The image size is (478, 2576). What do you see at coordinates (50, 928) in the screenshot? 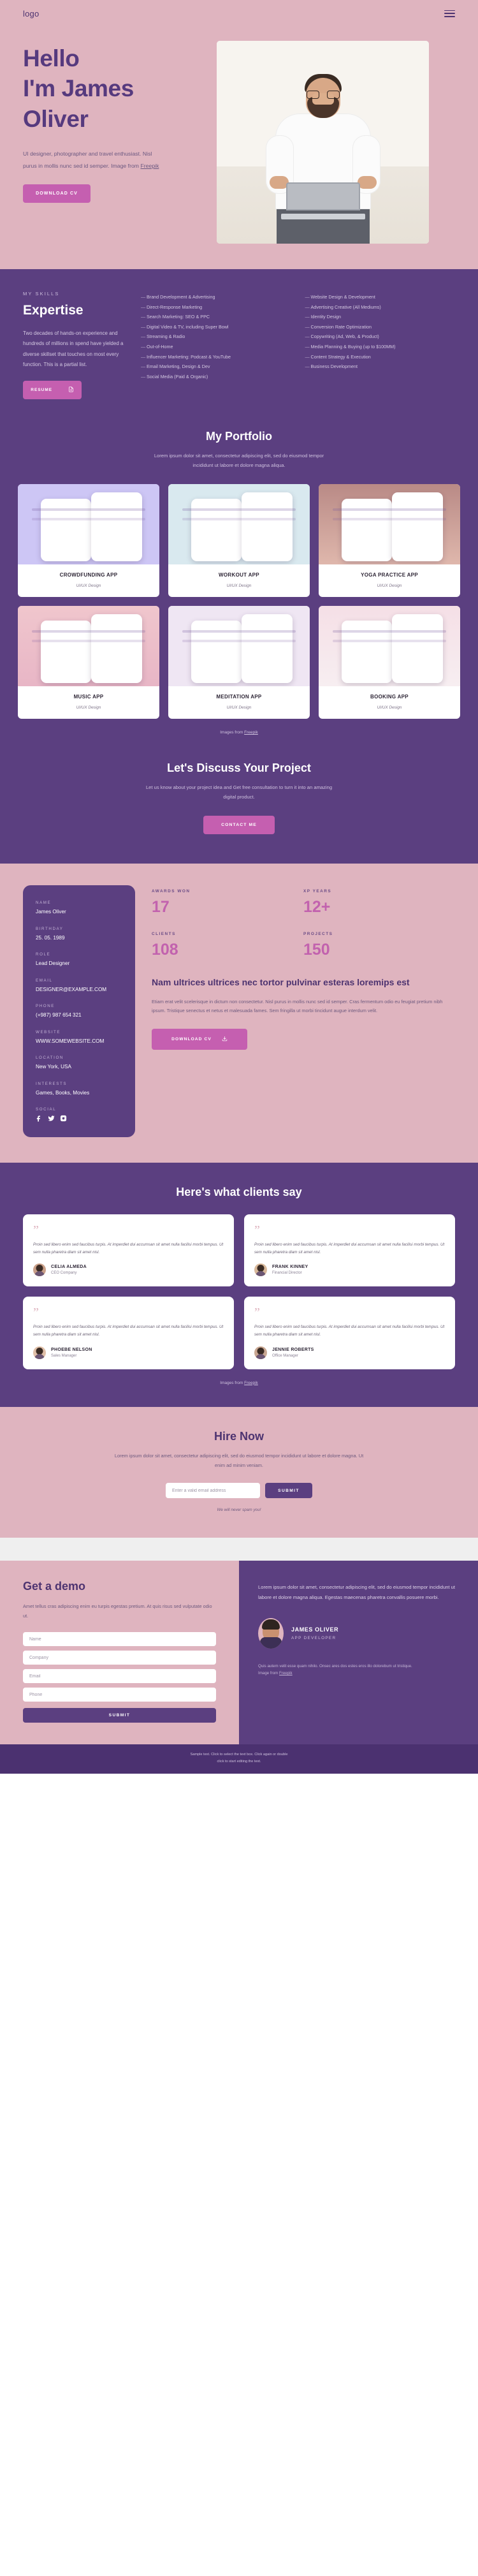
I see `info-field-label: BIRTHDAY` at bounding box center [50, 928].